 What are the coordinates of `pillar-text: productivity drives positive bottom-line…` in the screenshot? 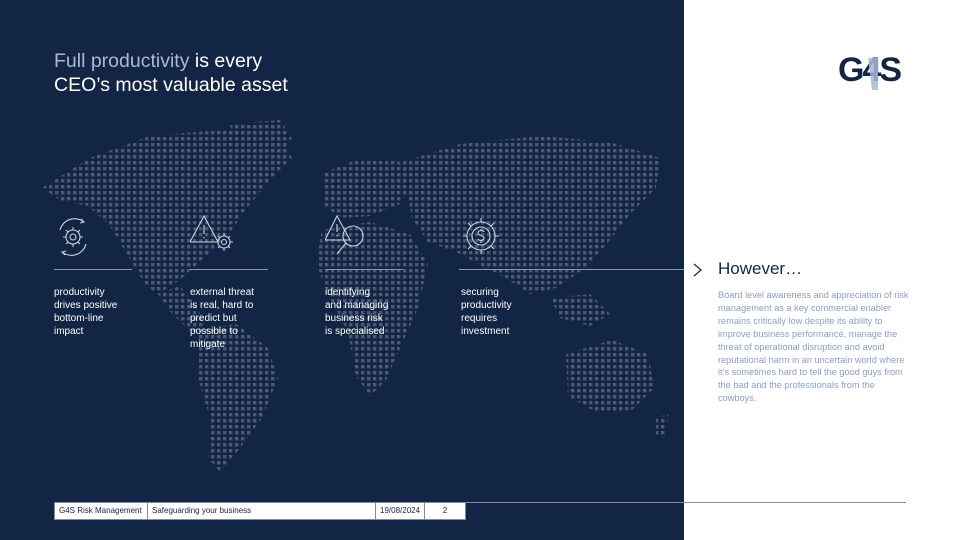 It's located at (86, 312).